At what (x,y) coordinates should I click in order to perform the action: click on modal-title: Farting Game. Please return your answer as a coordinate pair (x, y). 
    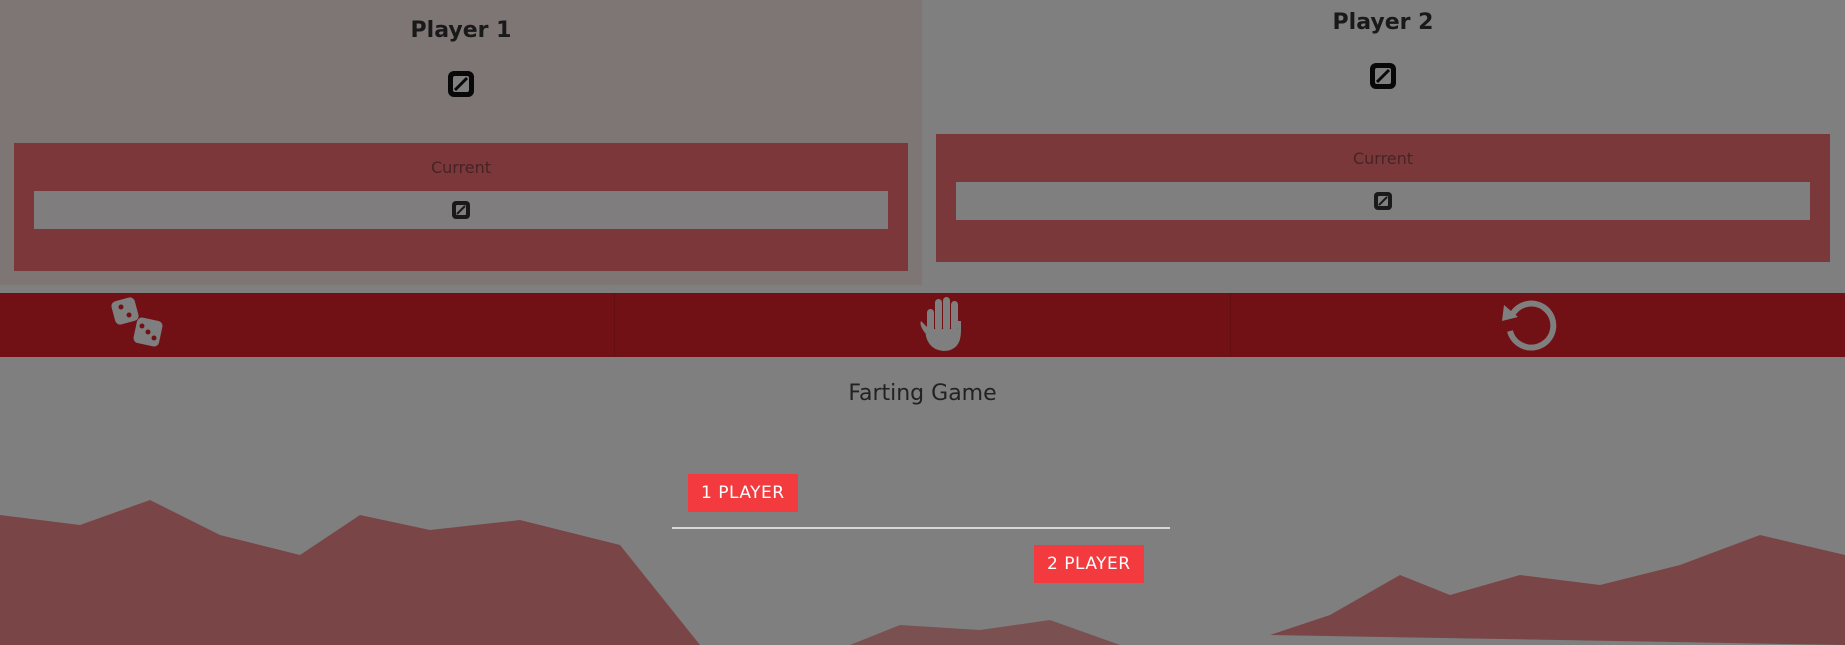
    Looking at the image, I should click on (922, 393).